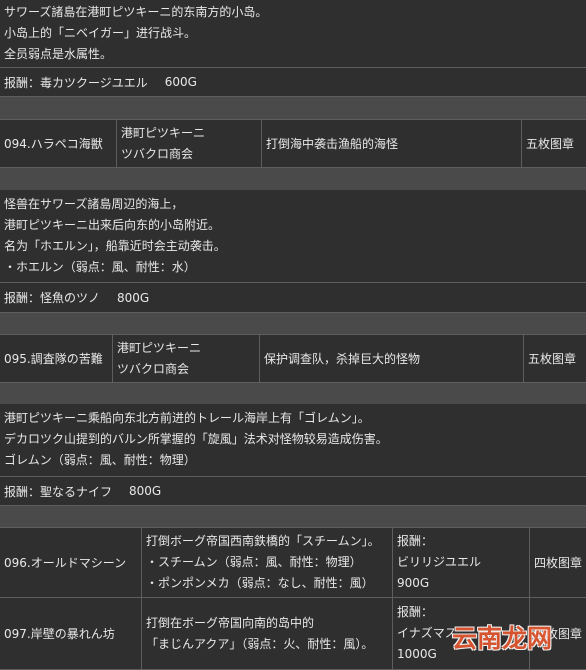 This screenshot has height=670, width=586. I want to click on objective-line: 打倒ボーグ帝国西南鉄橋的「スチームン」。, so click(263, 541).